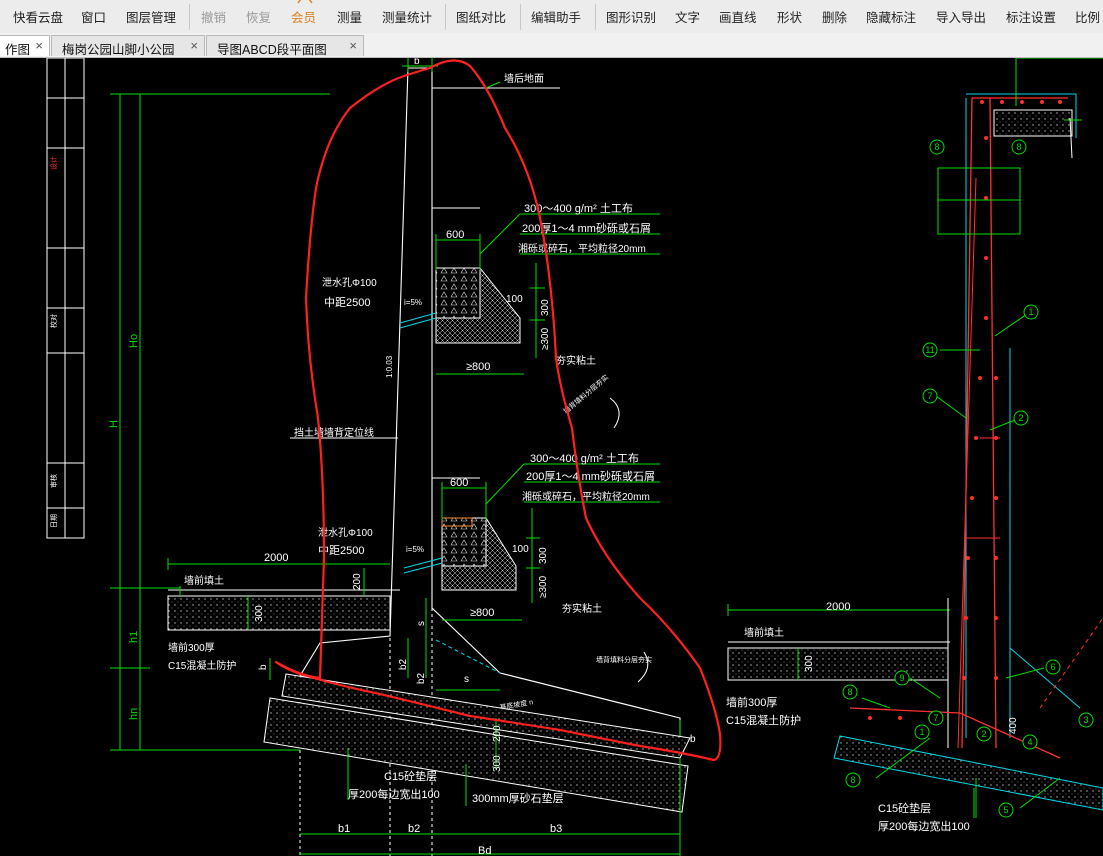 The height and width of the screenshot is (856, 1103). I want to click on dim-300-base: 300, so click(497, 763).